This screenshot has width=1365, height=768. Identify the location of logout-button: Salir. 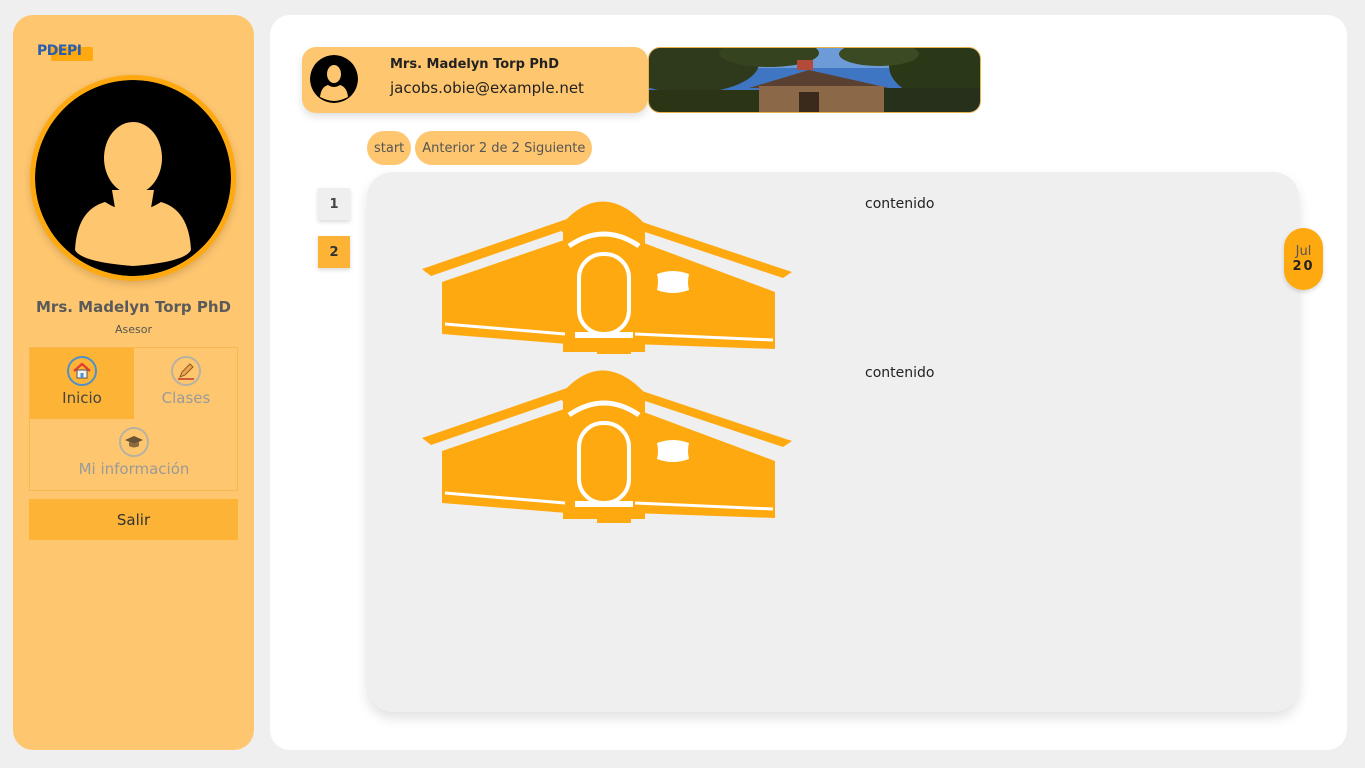
(133, 519).